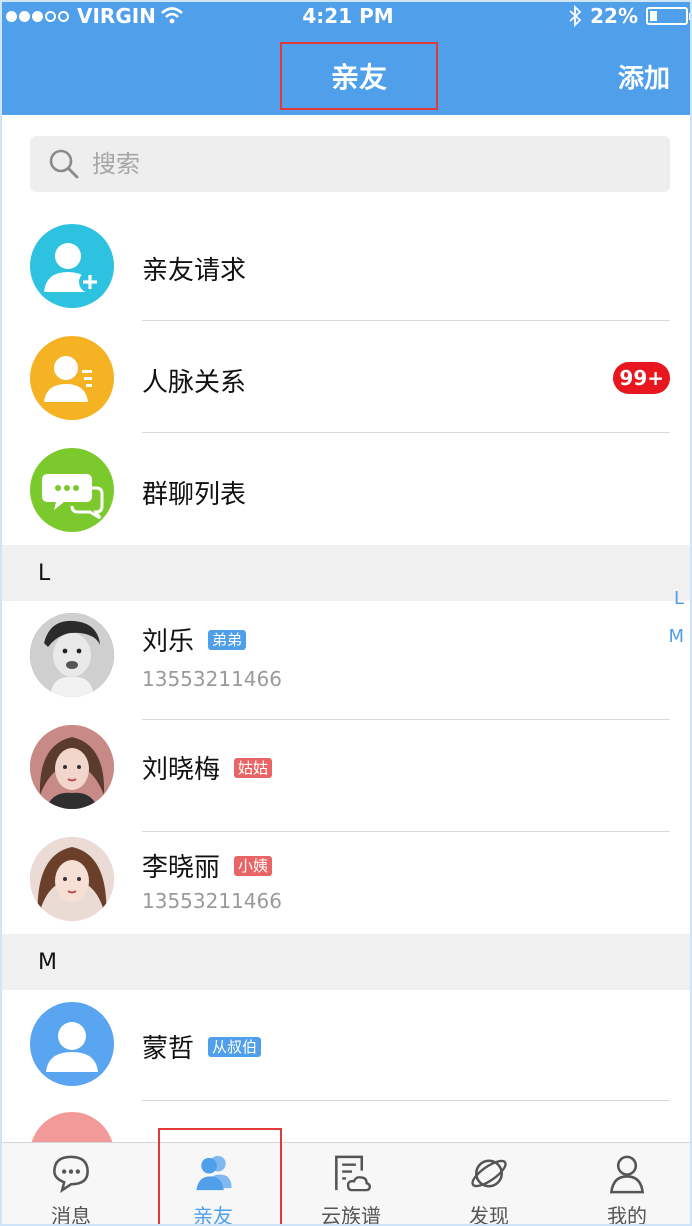 Image resolution: width=692 pixels, height=1226 pixels. Describe the element at coordinates (194, 495) in the screenshot. I see `group-chats-label: 群聊列表` at that location.